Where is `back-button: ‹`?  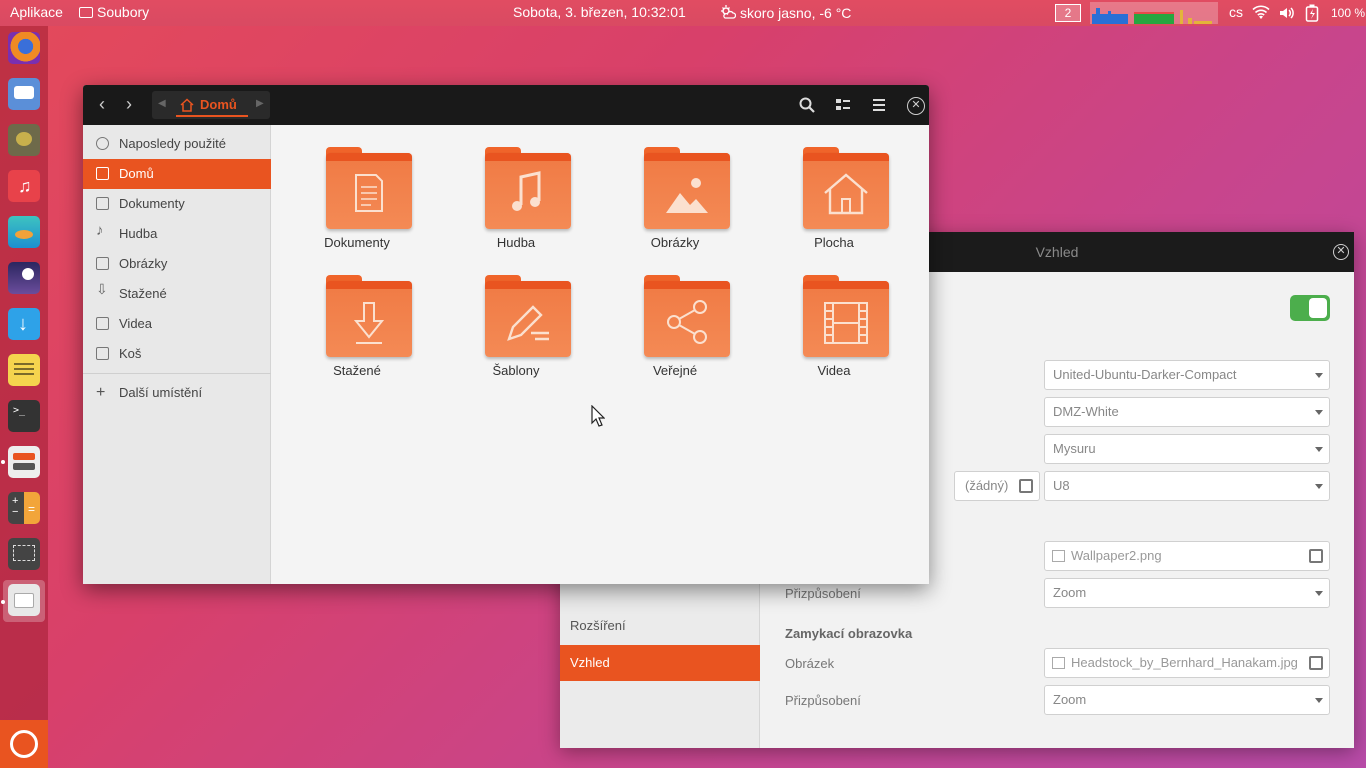
back-button: ‹ is located at coordinates (102, 104).